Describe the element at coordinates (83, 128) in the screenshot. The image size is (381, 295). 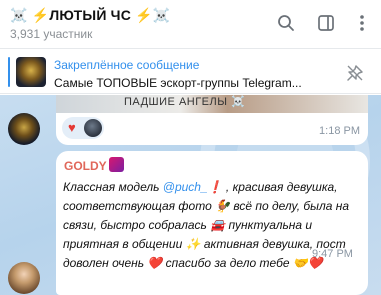
I see `reaction-chip: ♥` at that location.